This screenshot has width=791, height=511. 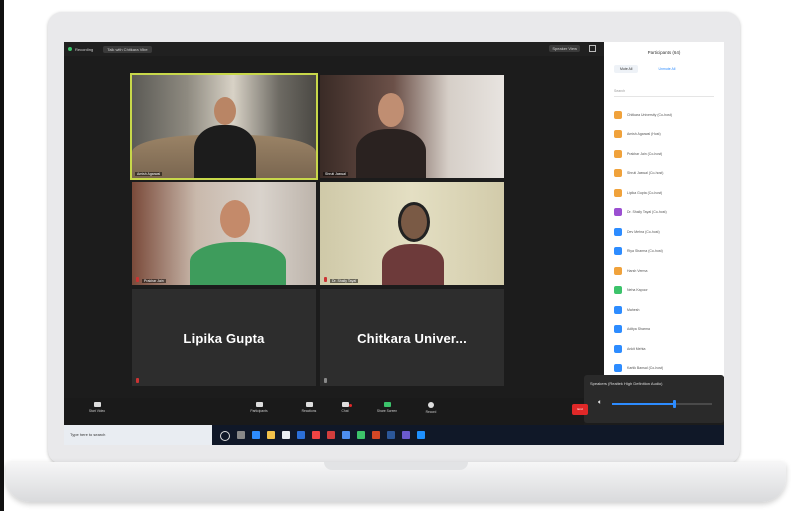 What do you see at coordinates (97, 404) in the screenshot?
I see `video-camera-icon` at bounding box center [97, 404].